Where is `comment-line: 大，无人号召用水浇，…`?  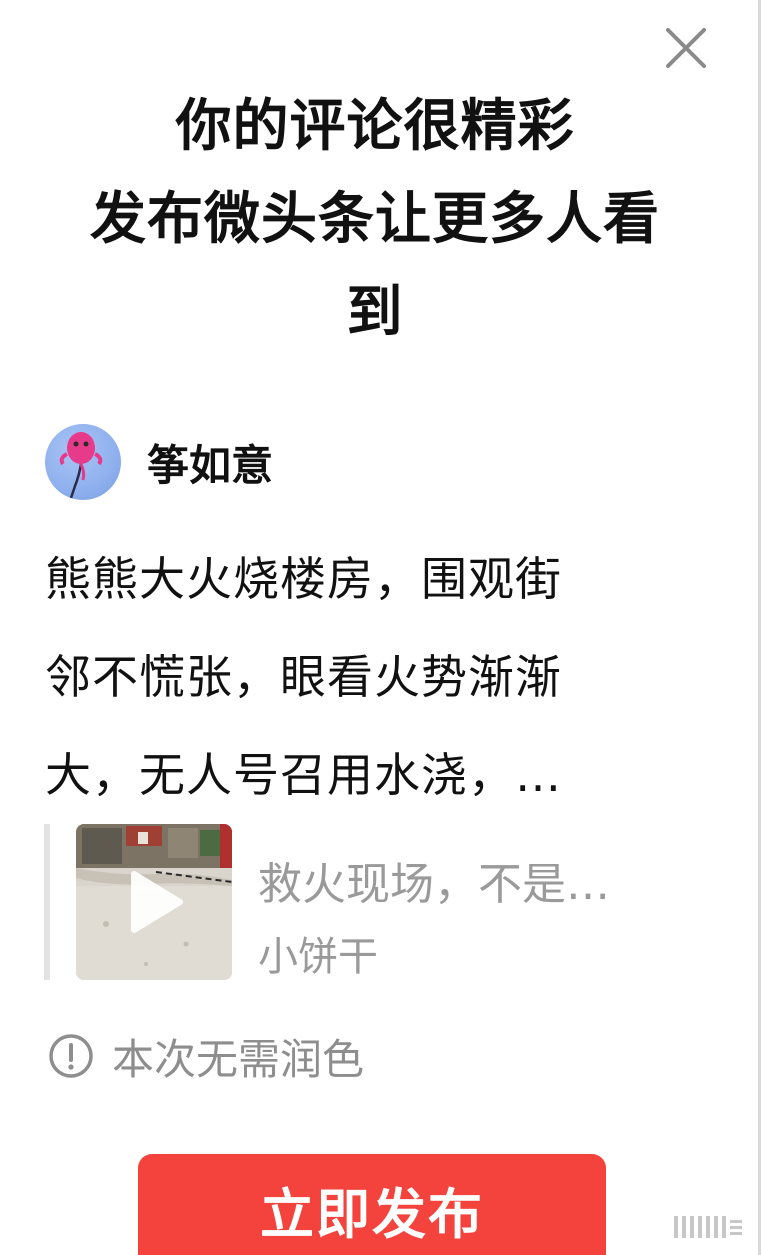
comment-line: 大，无人号召用水浇，… is located at coordinates (303, 775).